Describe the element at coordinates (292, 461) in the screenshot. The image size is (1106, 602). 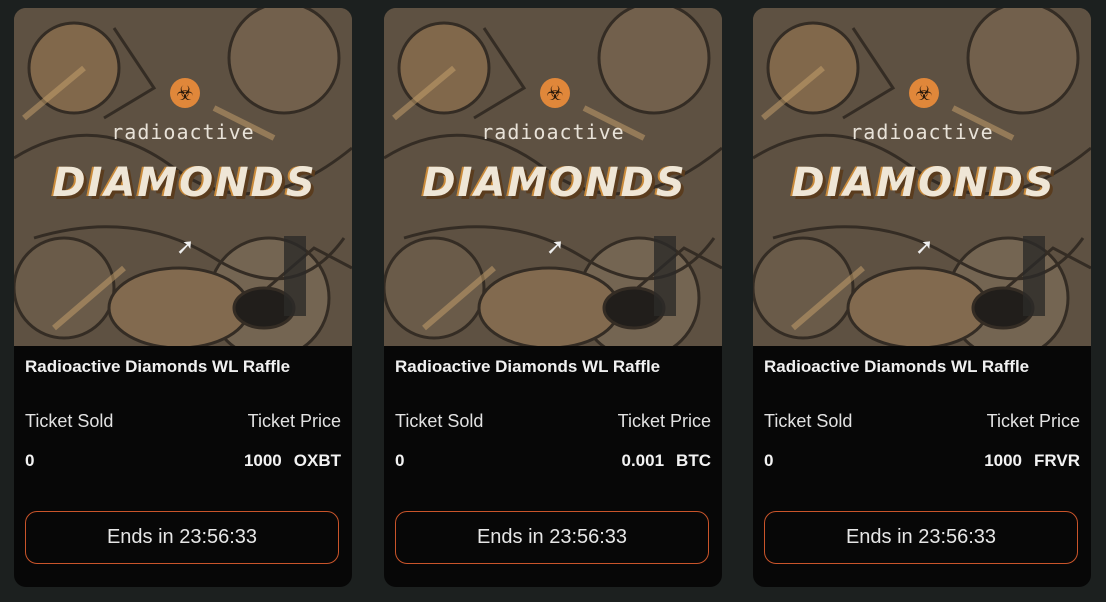
I see `ticket-price-value: 1000 OXBT` at that location.